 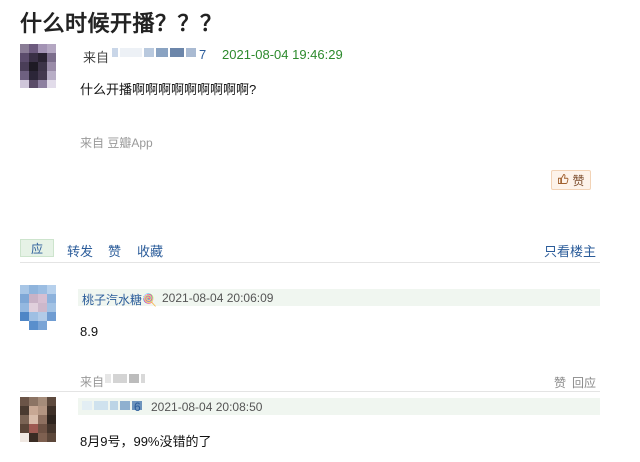 I want to click on comment-time: 2021-08-04 20:06:09, so click(x=218, y=298).